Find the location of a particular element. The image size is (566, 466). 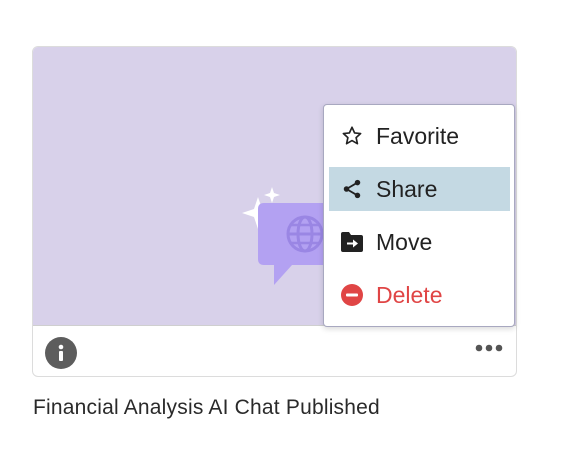

share-icon is located at coordinates (352, 189).